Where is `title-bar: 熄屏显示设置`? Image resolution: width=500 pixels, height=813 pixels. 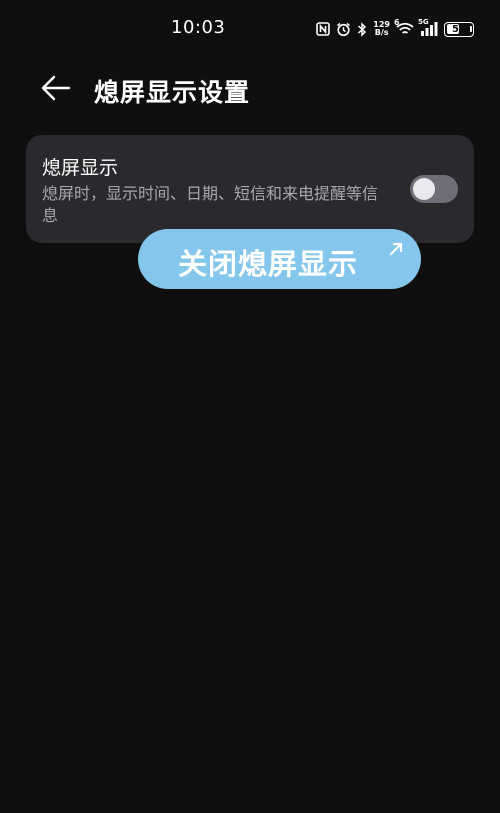 title-bar: 熄屏显示设置 is located at coordinates (250, 90).